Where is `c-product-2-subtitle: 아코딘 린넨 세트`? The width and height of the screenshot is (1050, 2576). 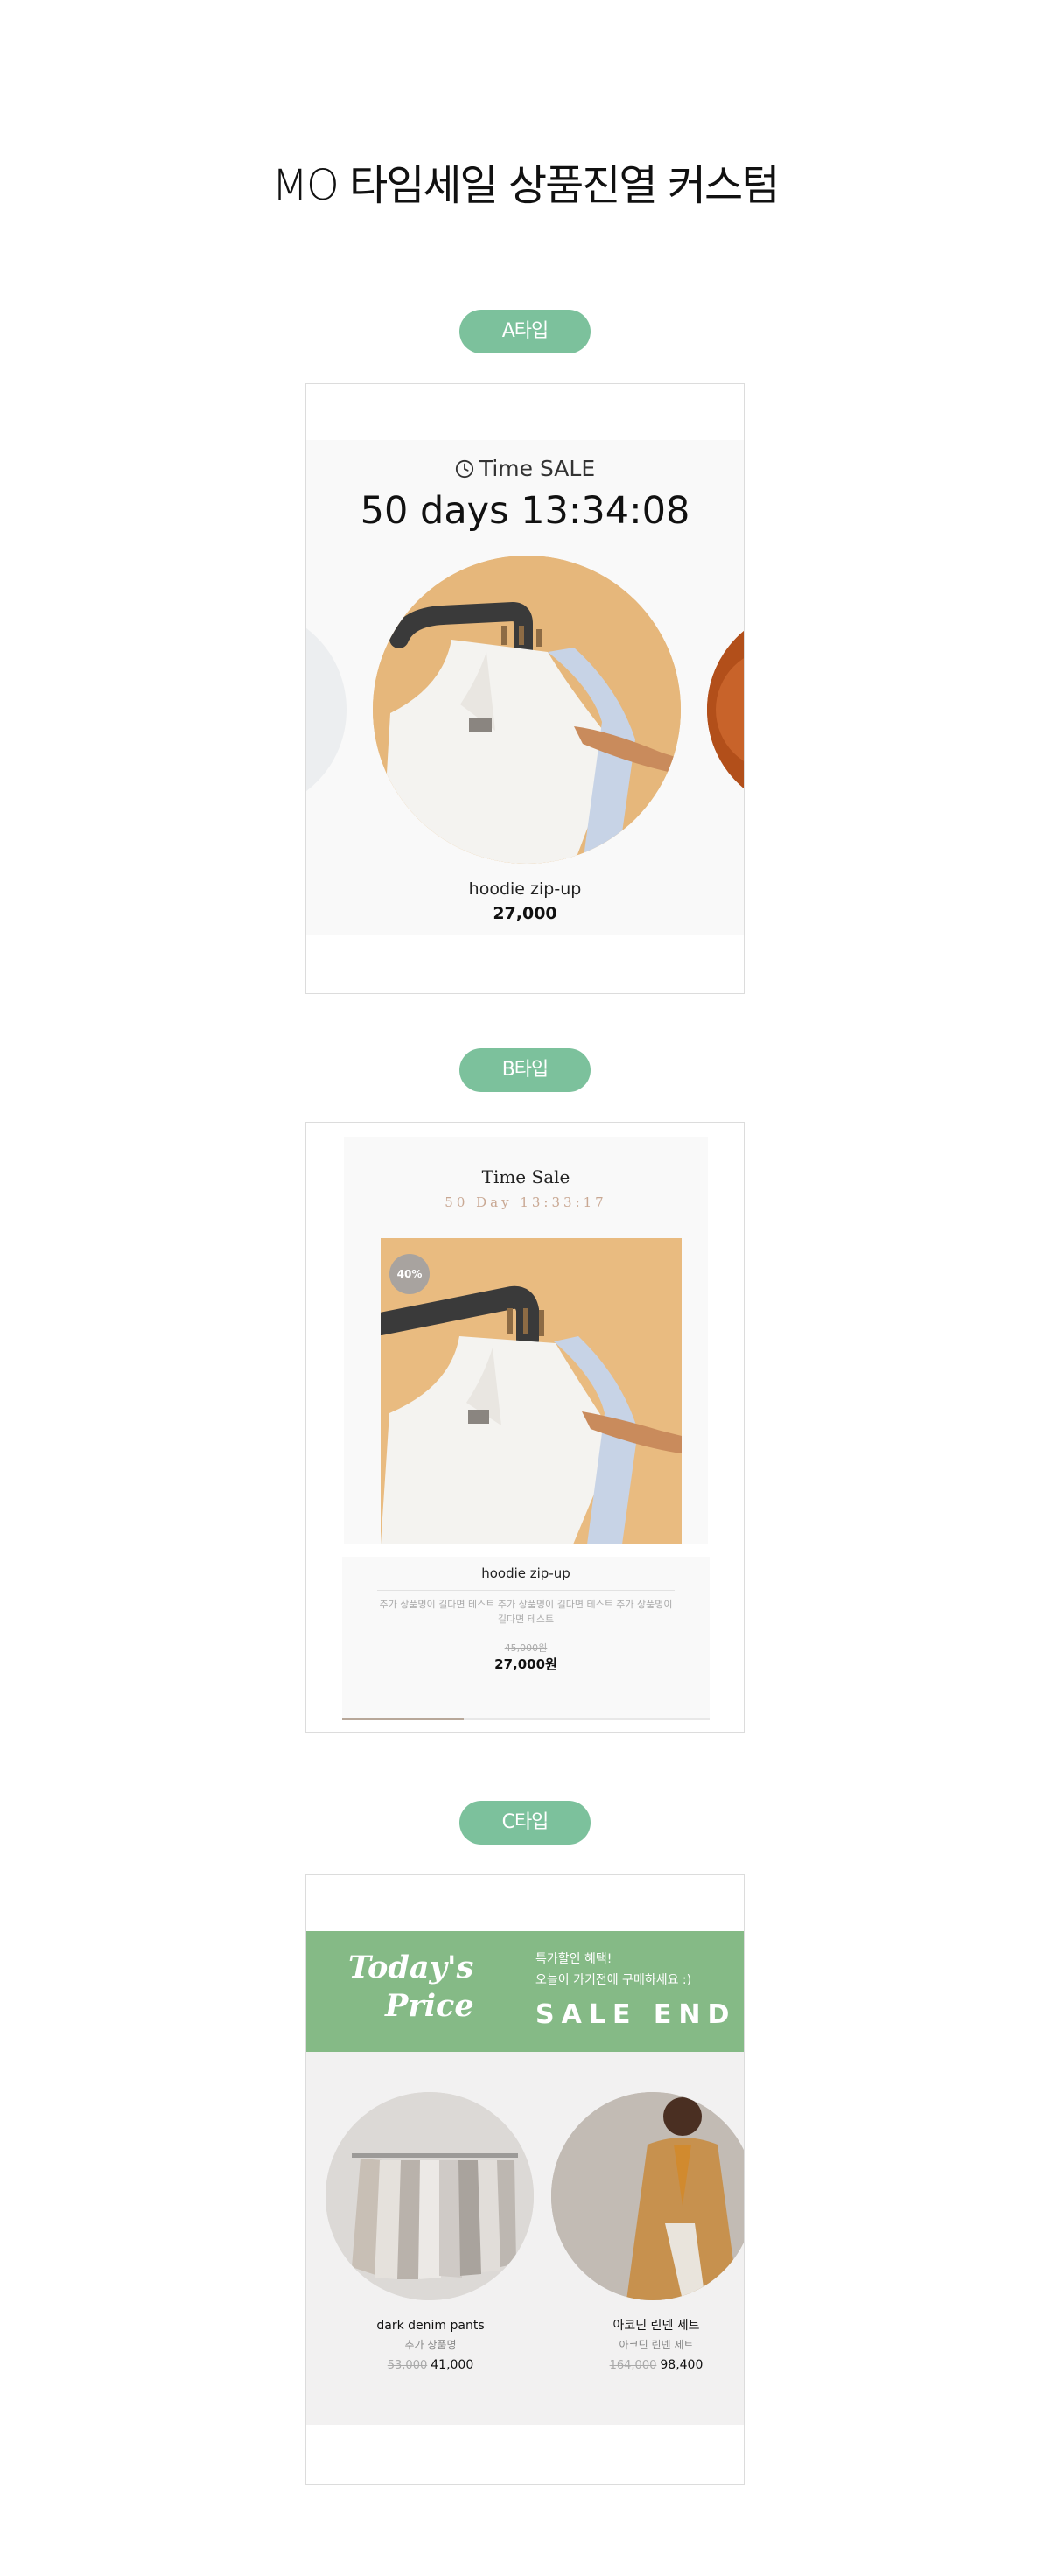
c-product-2-subtitle: 아코딘 린넨 세트 is located at coordinates (656, 2345).